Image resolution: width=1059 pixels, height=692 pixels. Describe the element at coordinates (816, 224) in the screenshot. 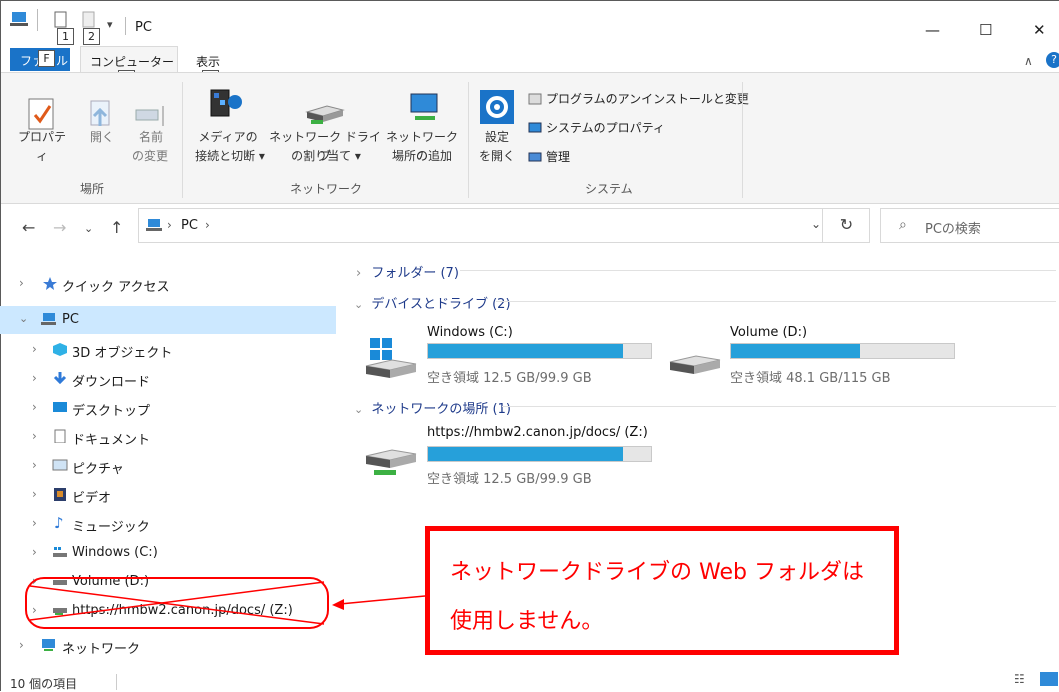

I see `address-dropdown-icon: ⌄` at that location.